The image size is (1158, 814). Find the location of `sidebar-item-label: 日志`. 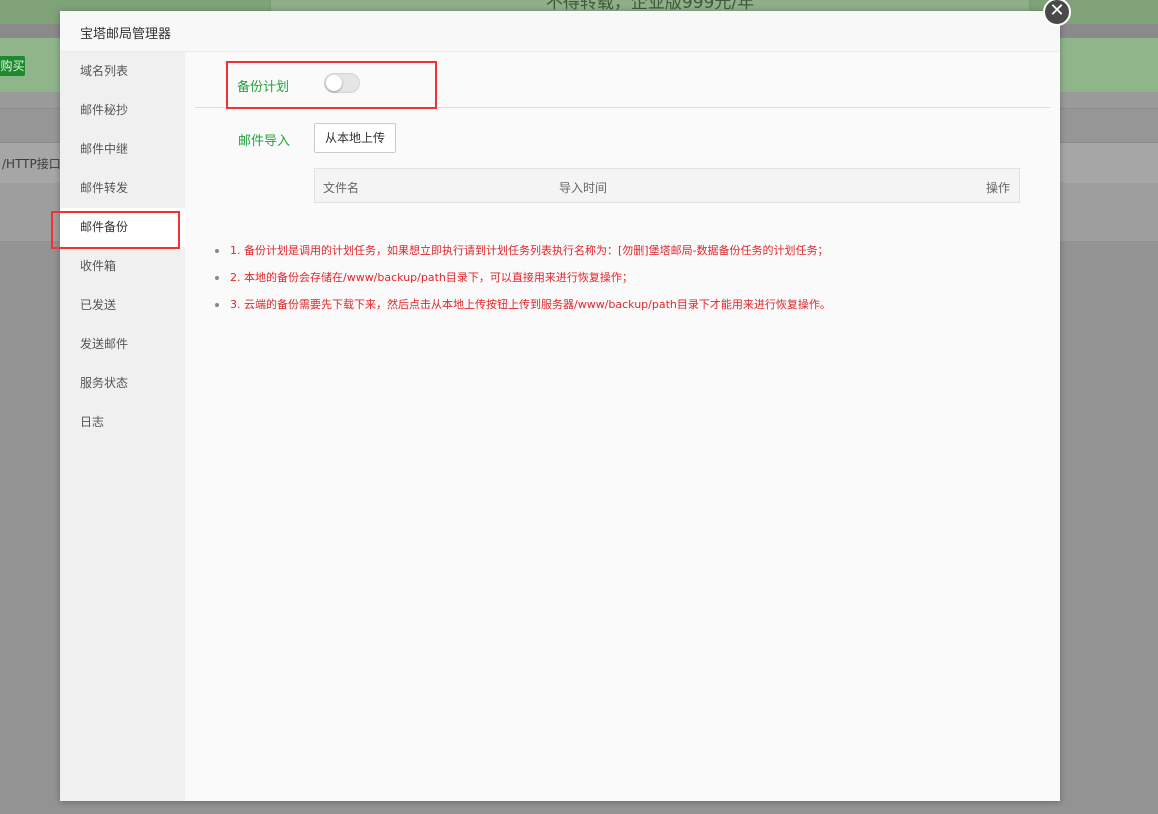

sidebar-item-label: 日志 is located at coordinates (92, 422).